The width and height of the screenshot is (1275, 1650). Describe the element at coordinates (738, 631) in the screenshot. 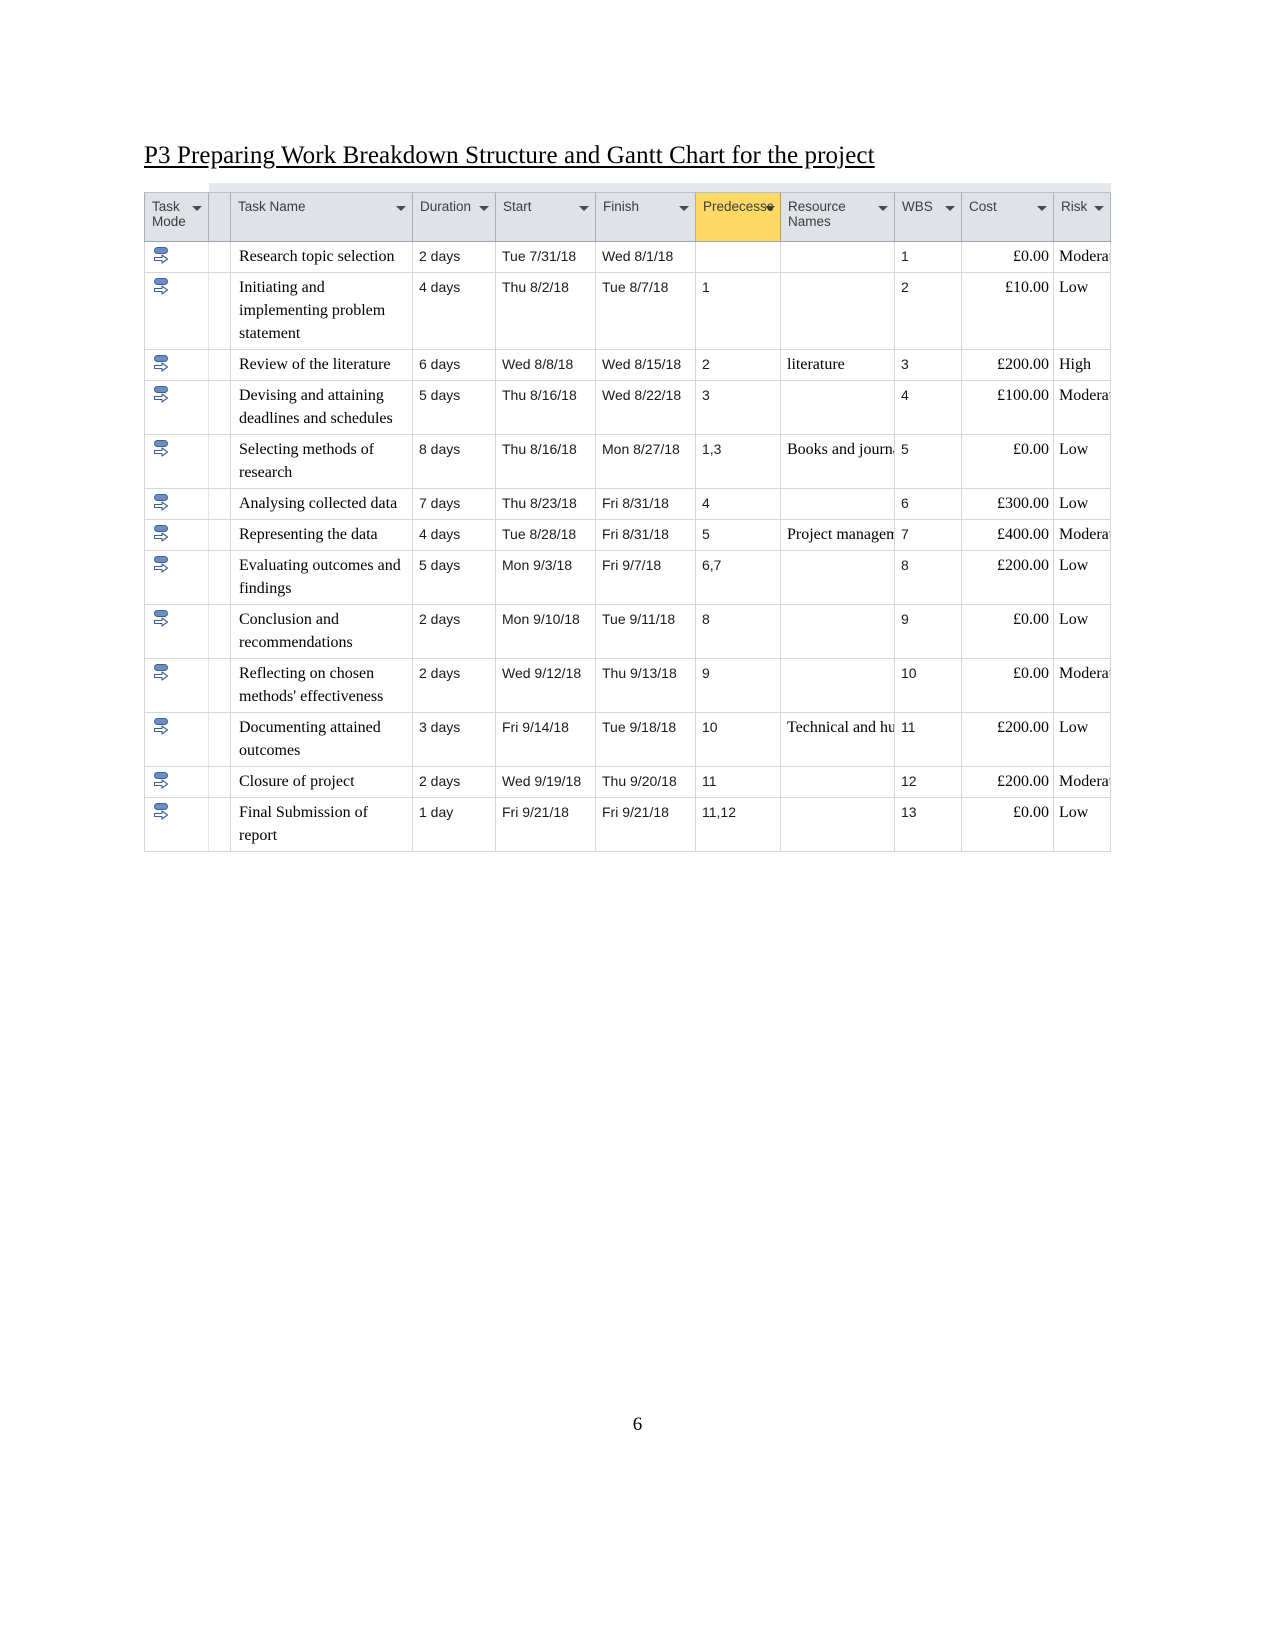

I see `cell-predecessors: 8` at that location.